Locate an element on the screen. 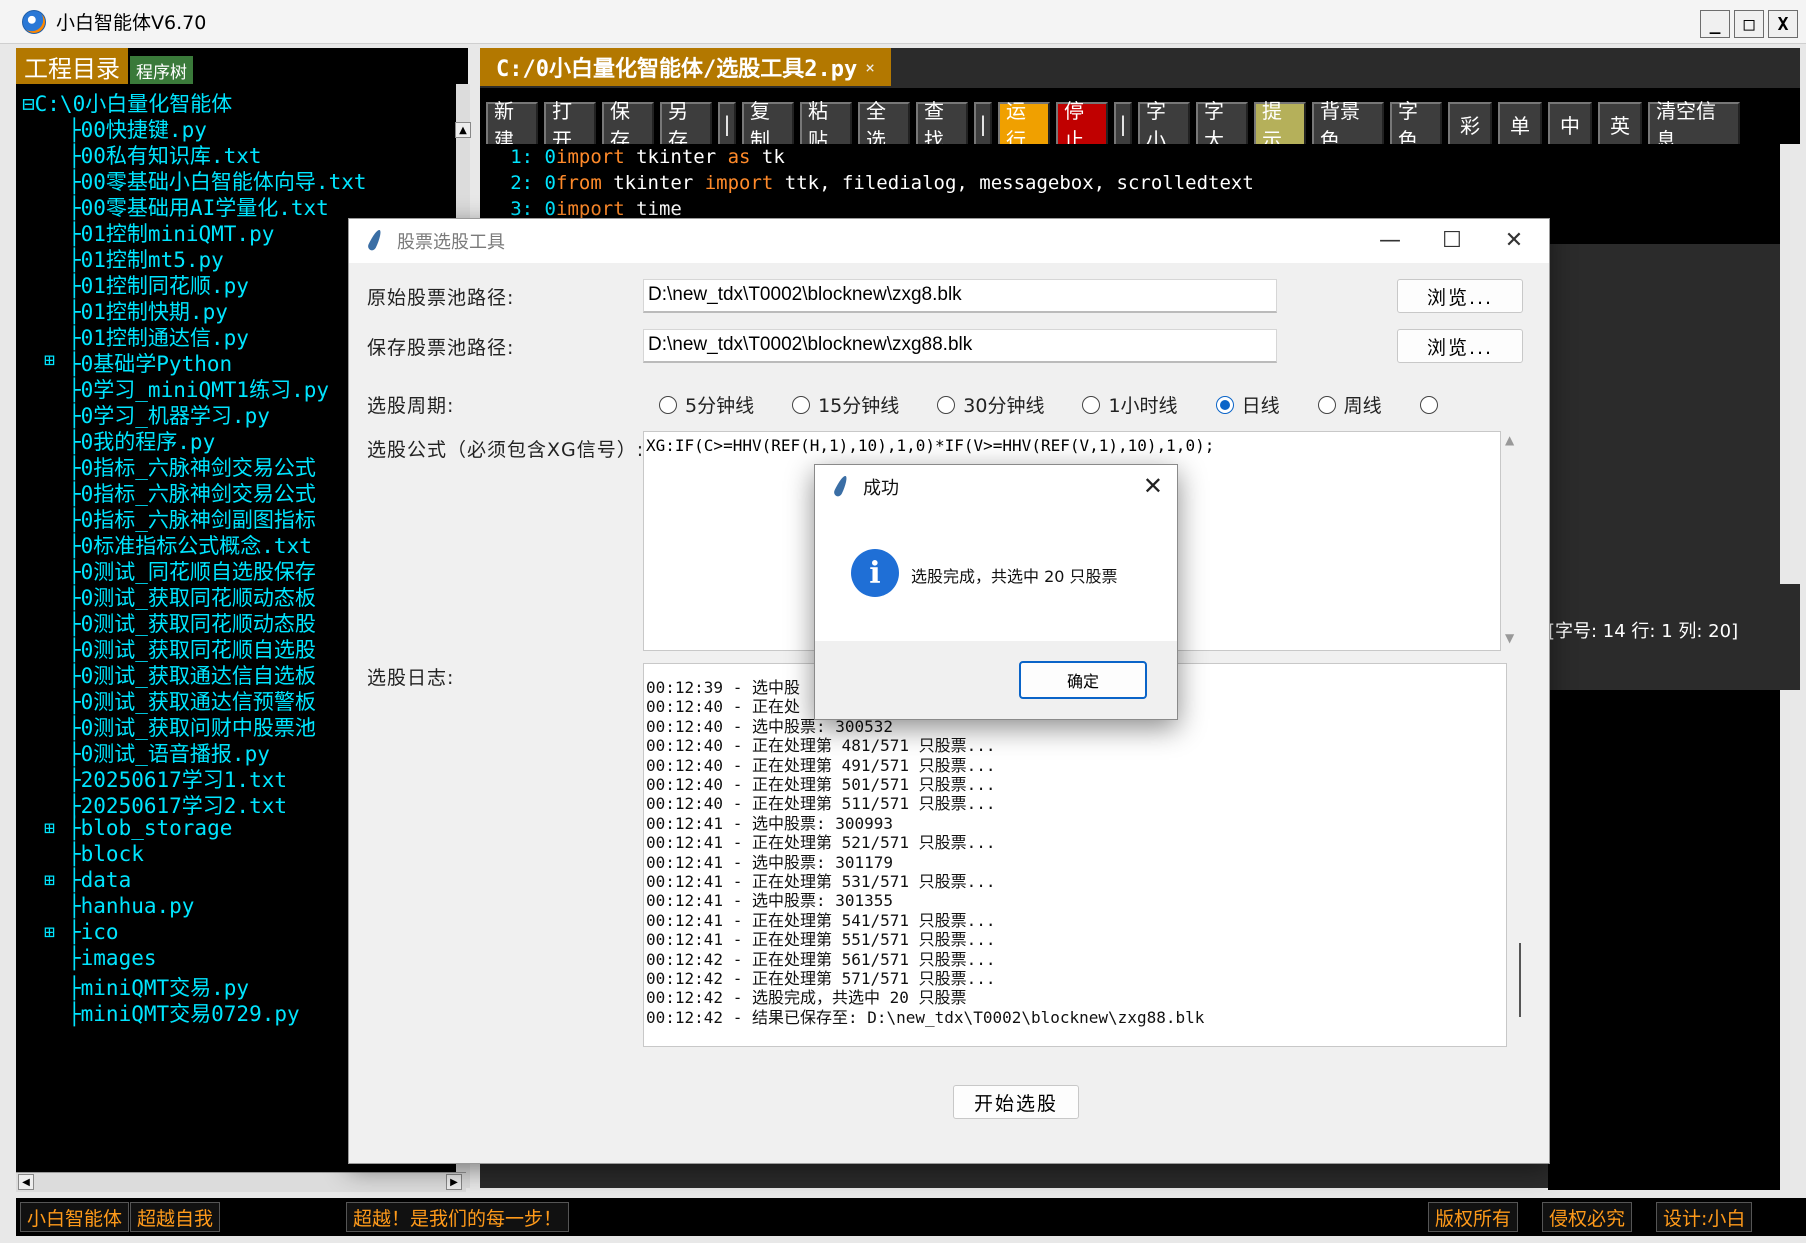  log-scroll-thumb is located at coordinates (1520, 980).